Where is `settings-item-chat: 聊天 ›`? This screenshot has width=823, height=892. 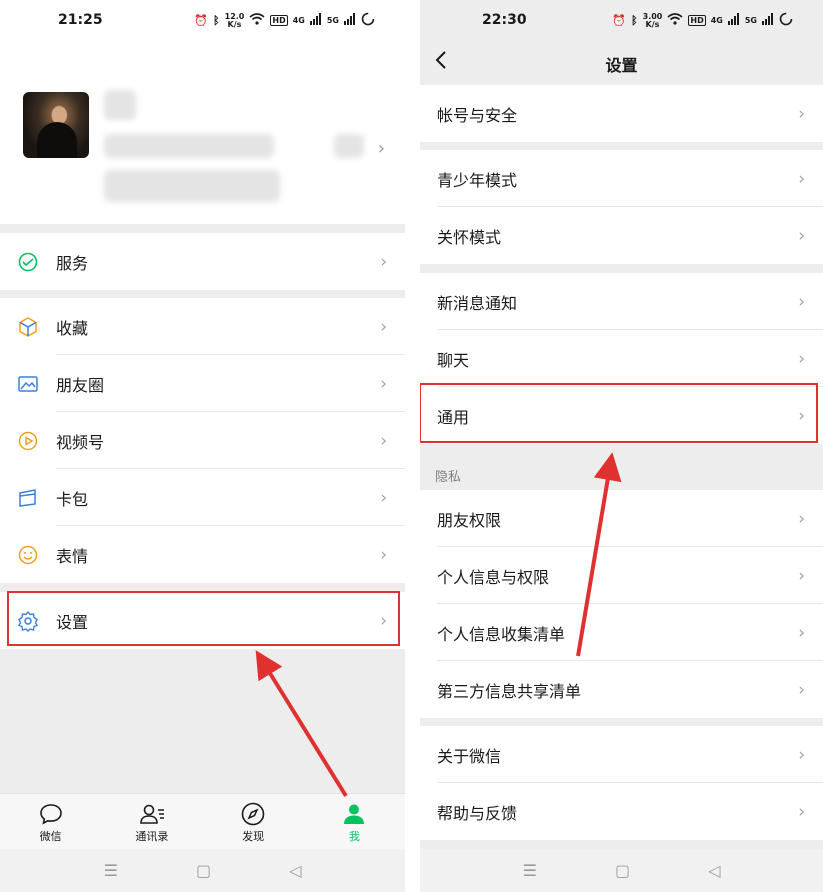
settings-item-chat: 聊天 › is located at coordinates (621, 358).